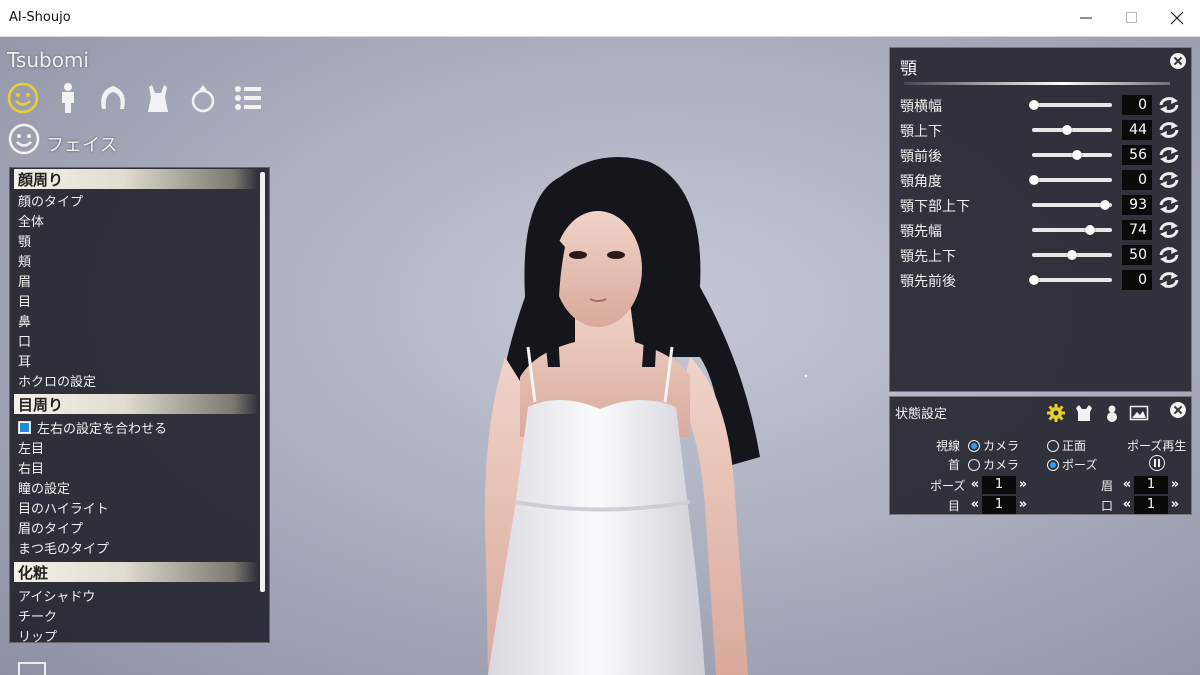 This screenshot has height=675, width=1200. Describe the element at coordinates (1132, 18) in the screenshot. I see `maximize-button` at that location.